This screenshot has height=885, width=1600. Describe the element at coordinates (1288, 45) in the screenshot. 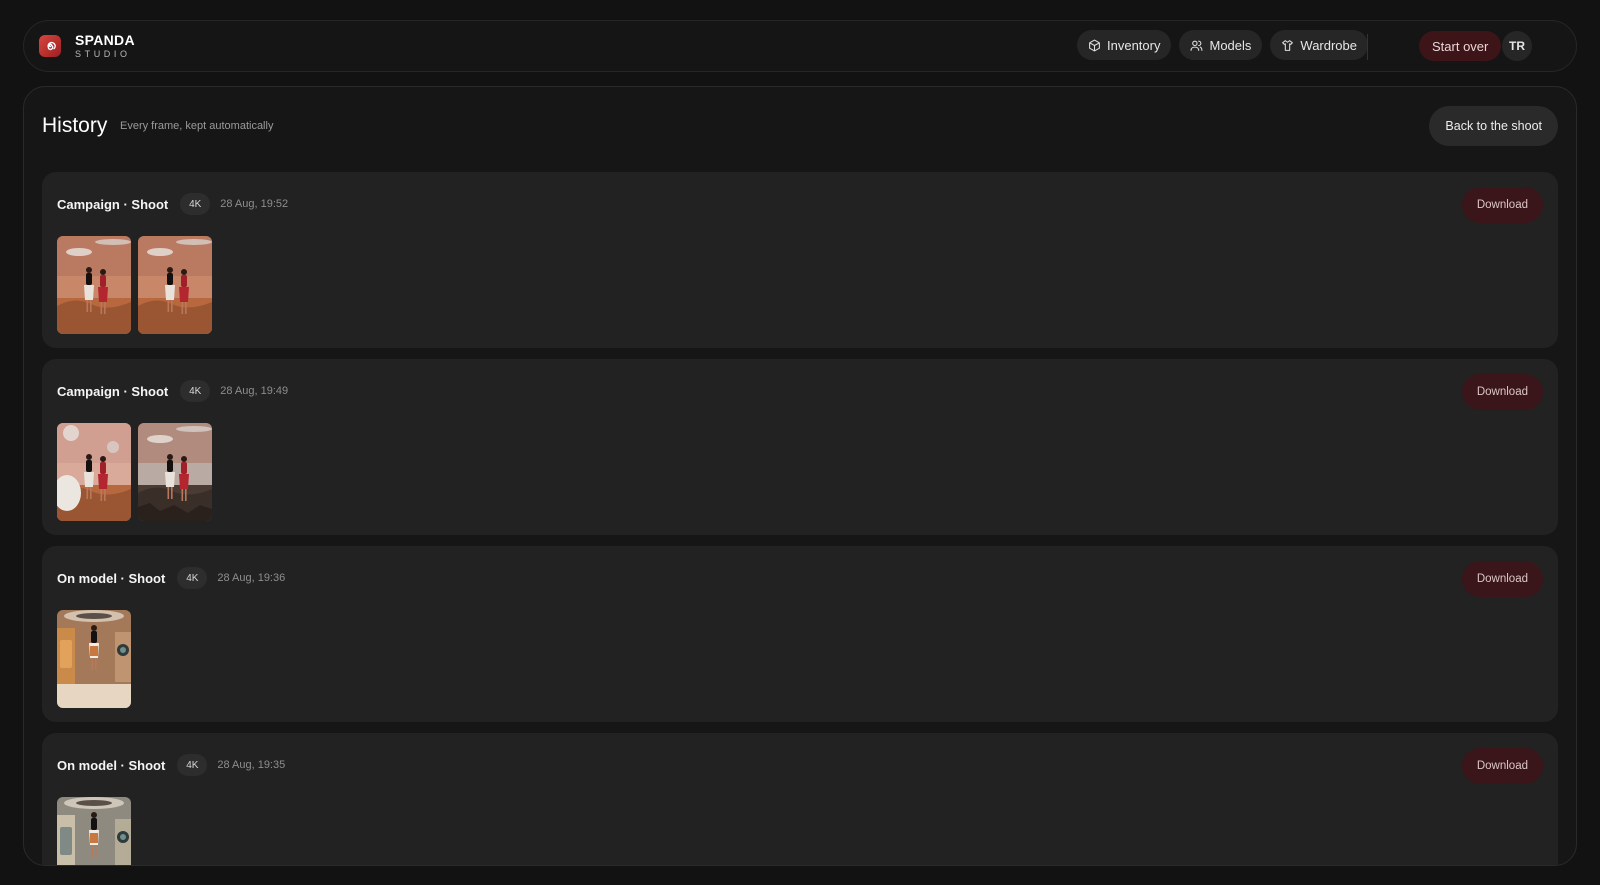

I see `shirt-icon` at that location.